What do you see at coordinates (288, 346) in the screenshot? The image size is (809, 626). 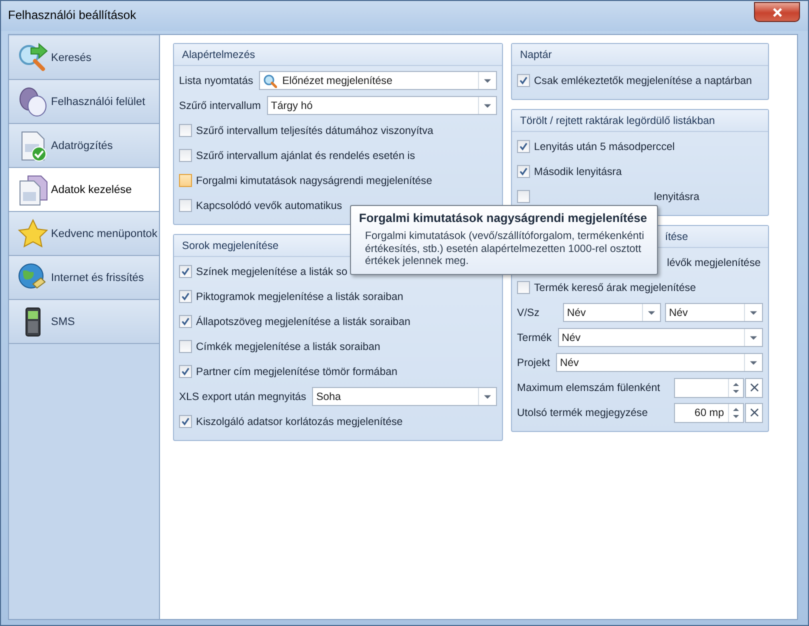 I see `checkbox-label: Címkék megjelenítése a listák soraiban` at bounding box center [288, 346].